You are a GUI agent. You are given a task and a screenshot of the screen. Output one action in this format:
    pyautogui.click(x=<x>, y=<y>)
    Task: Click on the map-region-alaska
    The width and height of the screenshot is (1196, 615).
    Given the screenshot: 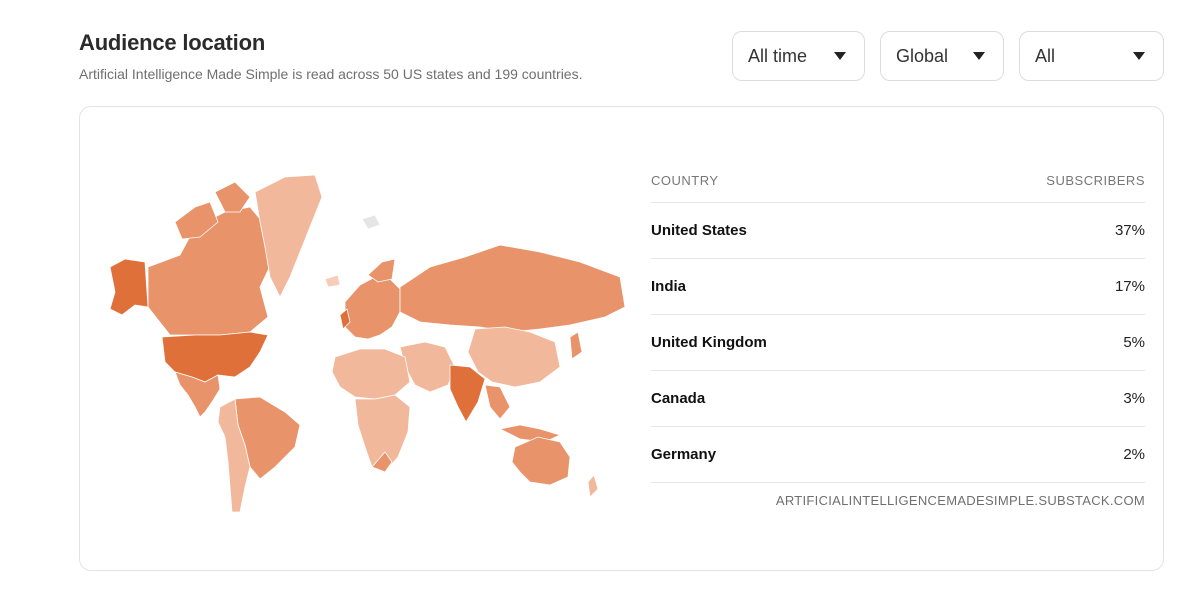 What is the action you would take?
    pyautogui.click(x=129, y=287)
    